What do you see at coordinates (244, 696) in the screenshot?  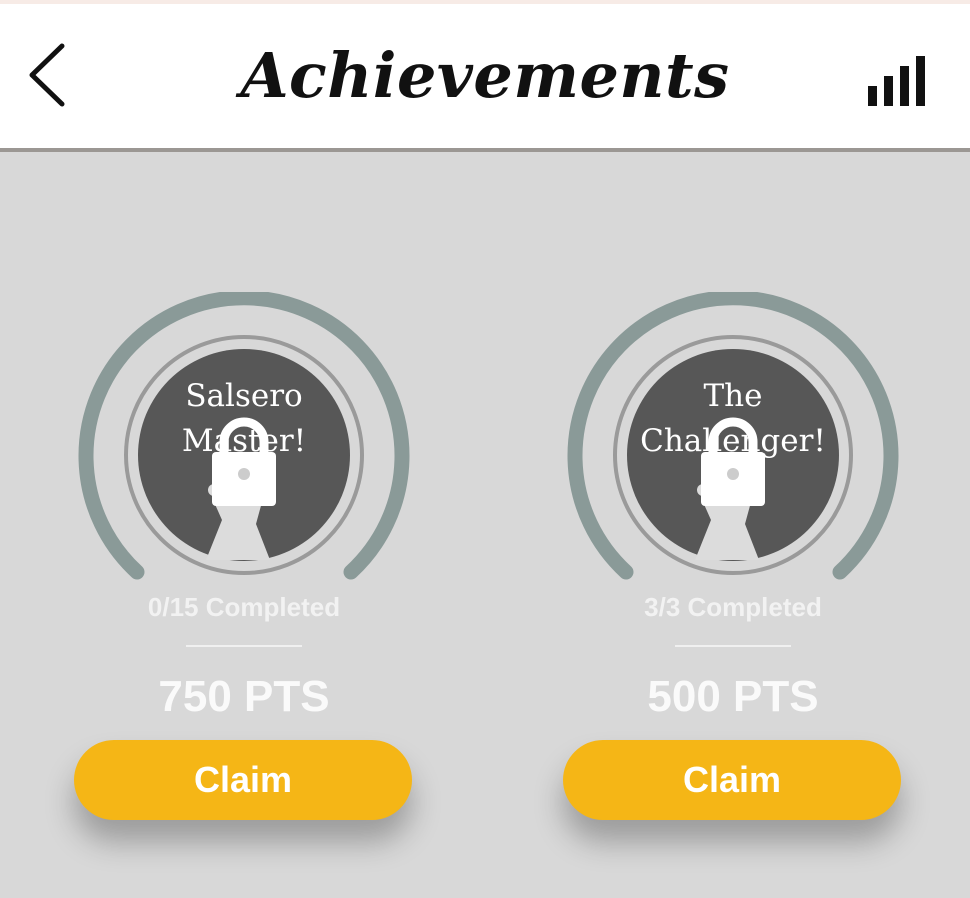 I see `points-value: 750 PTS` at bounding box center [244, 696].